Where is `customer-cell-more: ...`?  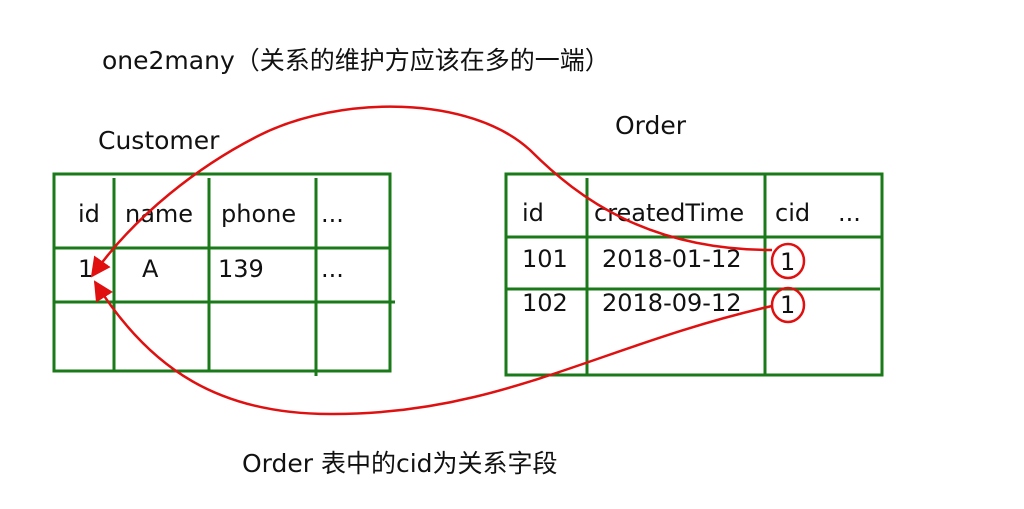 customer-cell-more: ... is located at coordinates (332, 269).